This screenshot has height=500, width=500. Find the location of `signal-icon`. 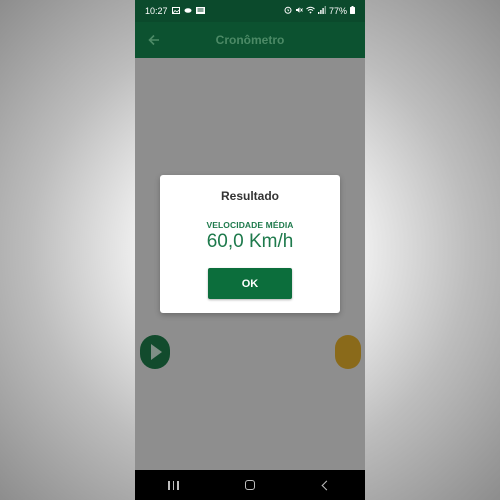

signal-icon is located at coordinates (321, 11).